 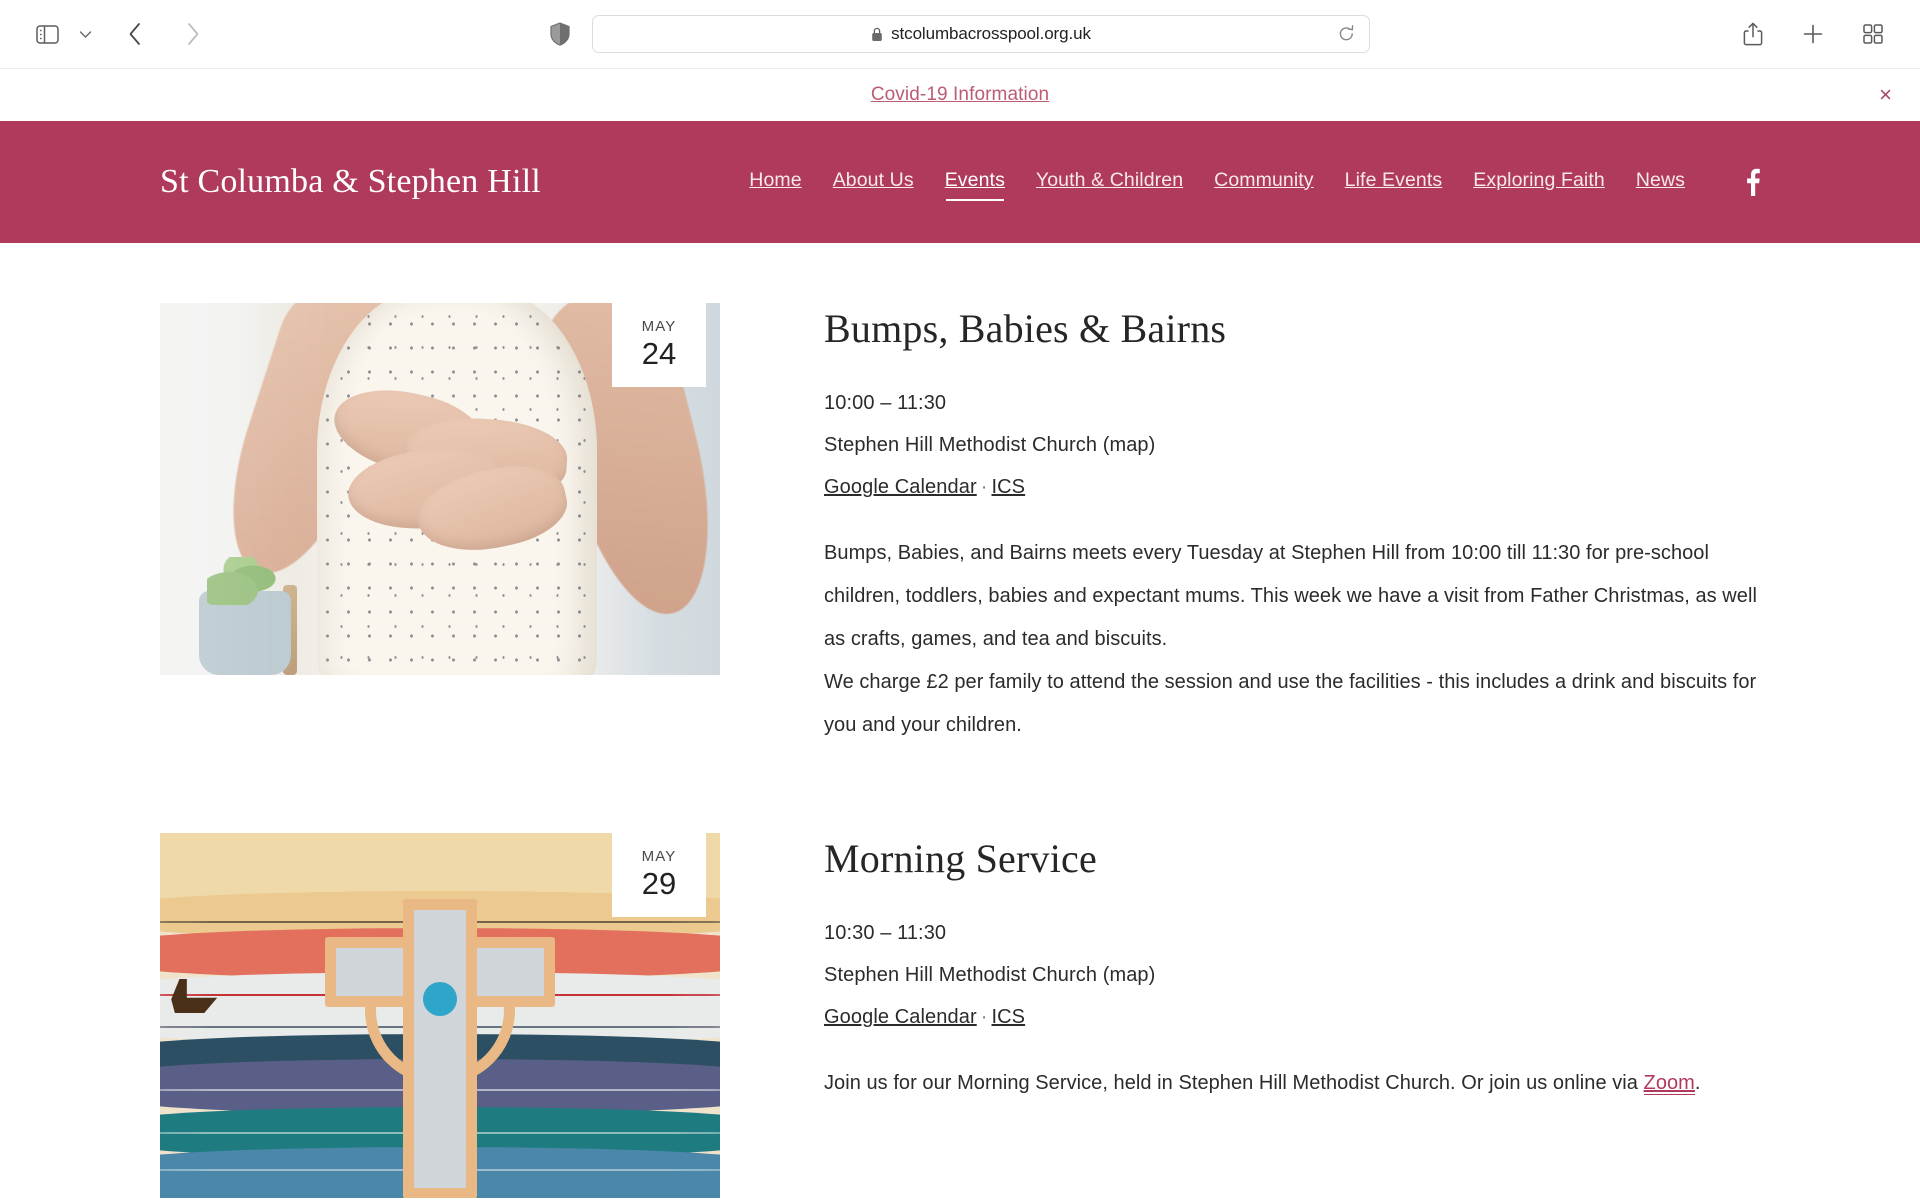 I want to click on nav-item-community: Community, so click(x=1264, y=182).